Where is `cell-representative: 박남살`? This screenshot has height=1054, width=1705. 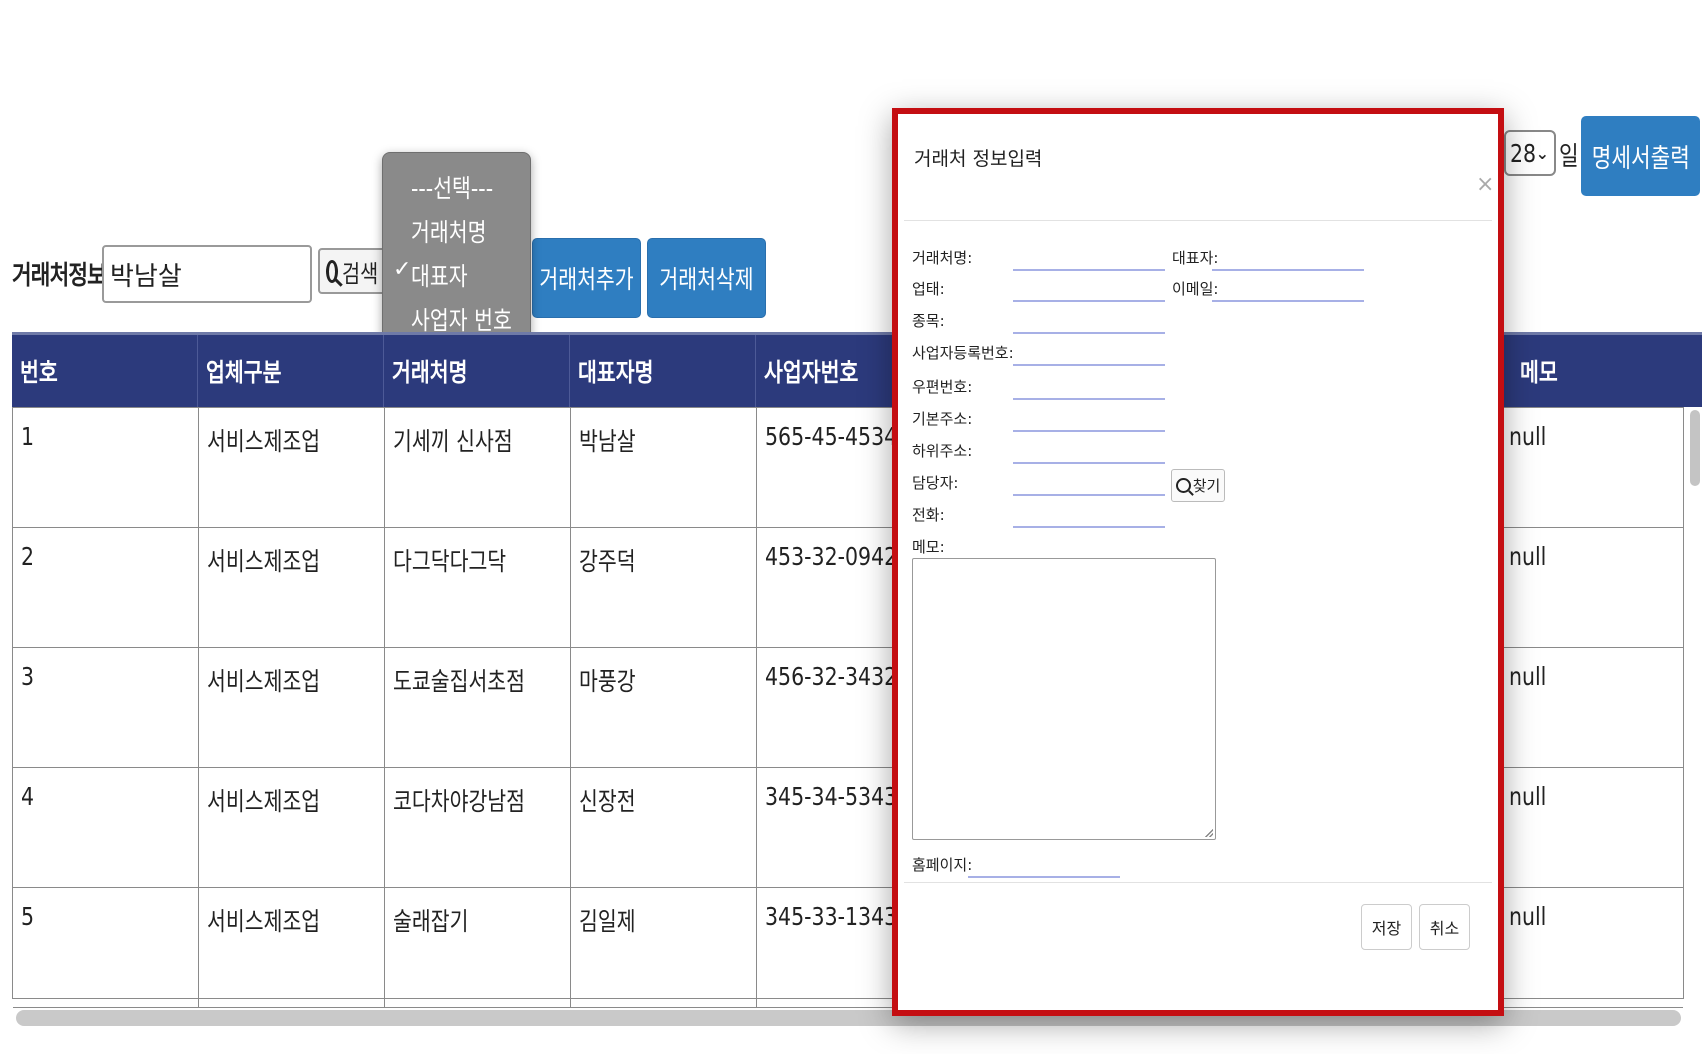 cell-representative: 박남살 is located at coordinates (664, 467).